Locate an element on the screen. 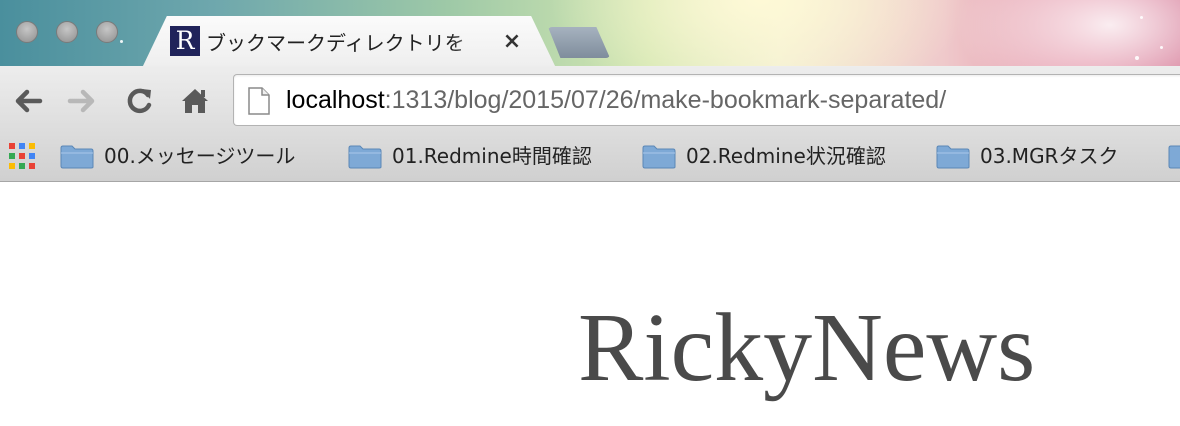 The height and width of the screenshot is (426, 1180). bookmark-label: 02.Redmine状況確認 is located at coordinates (786, 156).